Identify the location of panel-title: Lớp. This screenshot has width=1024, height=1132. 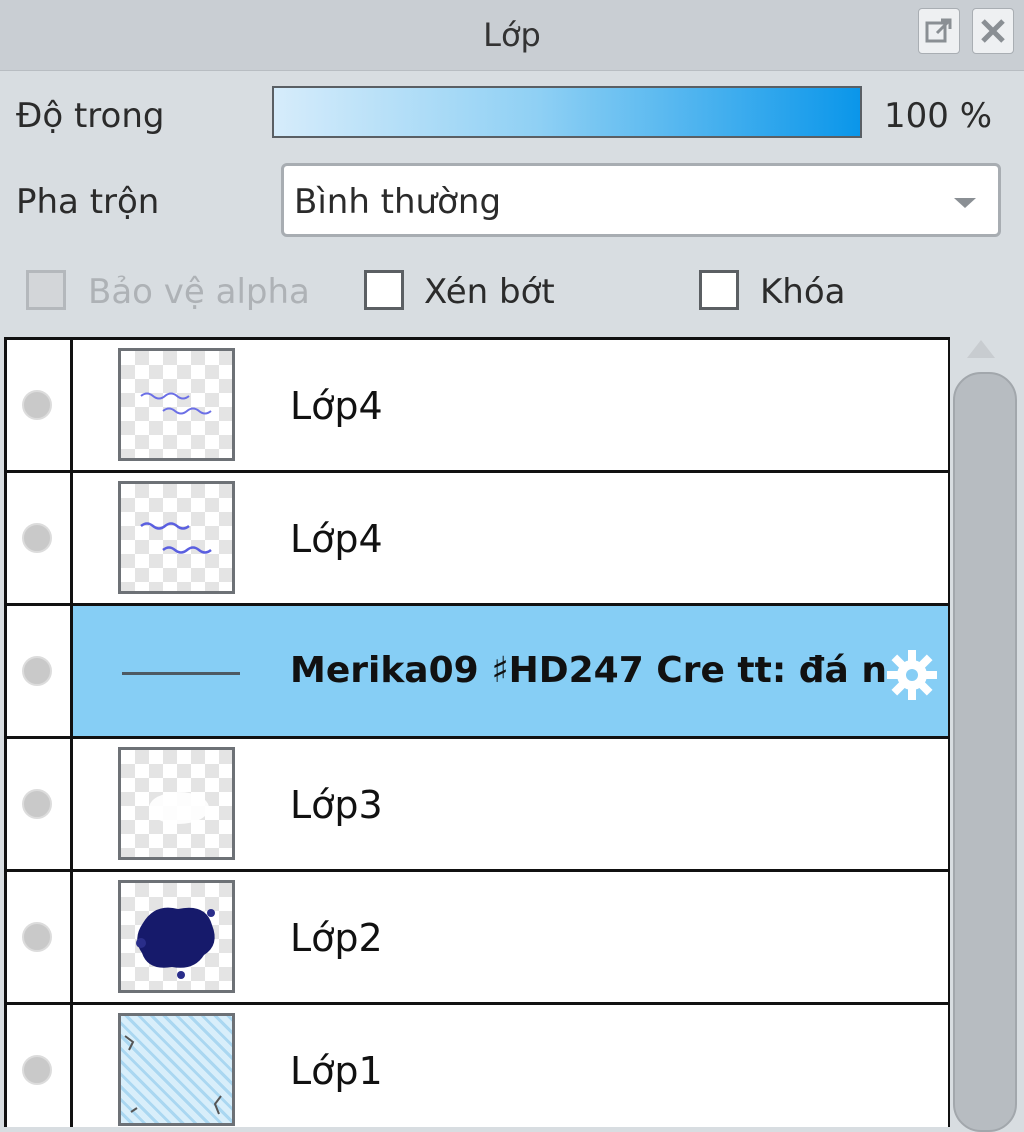
(512, 35).